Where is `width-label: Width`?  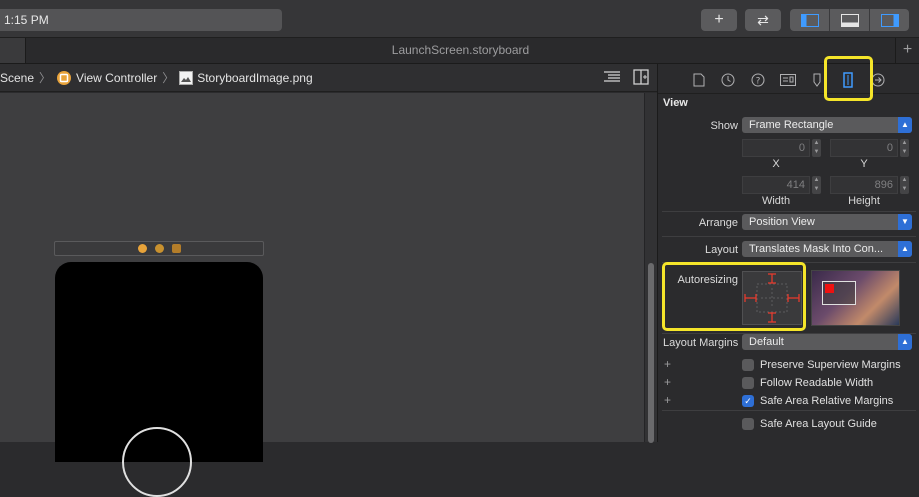
width-label: Width is located at coordinates (776, 201).